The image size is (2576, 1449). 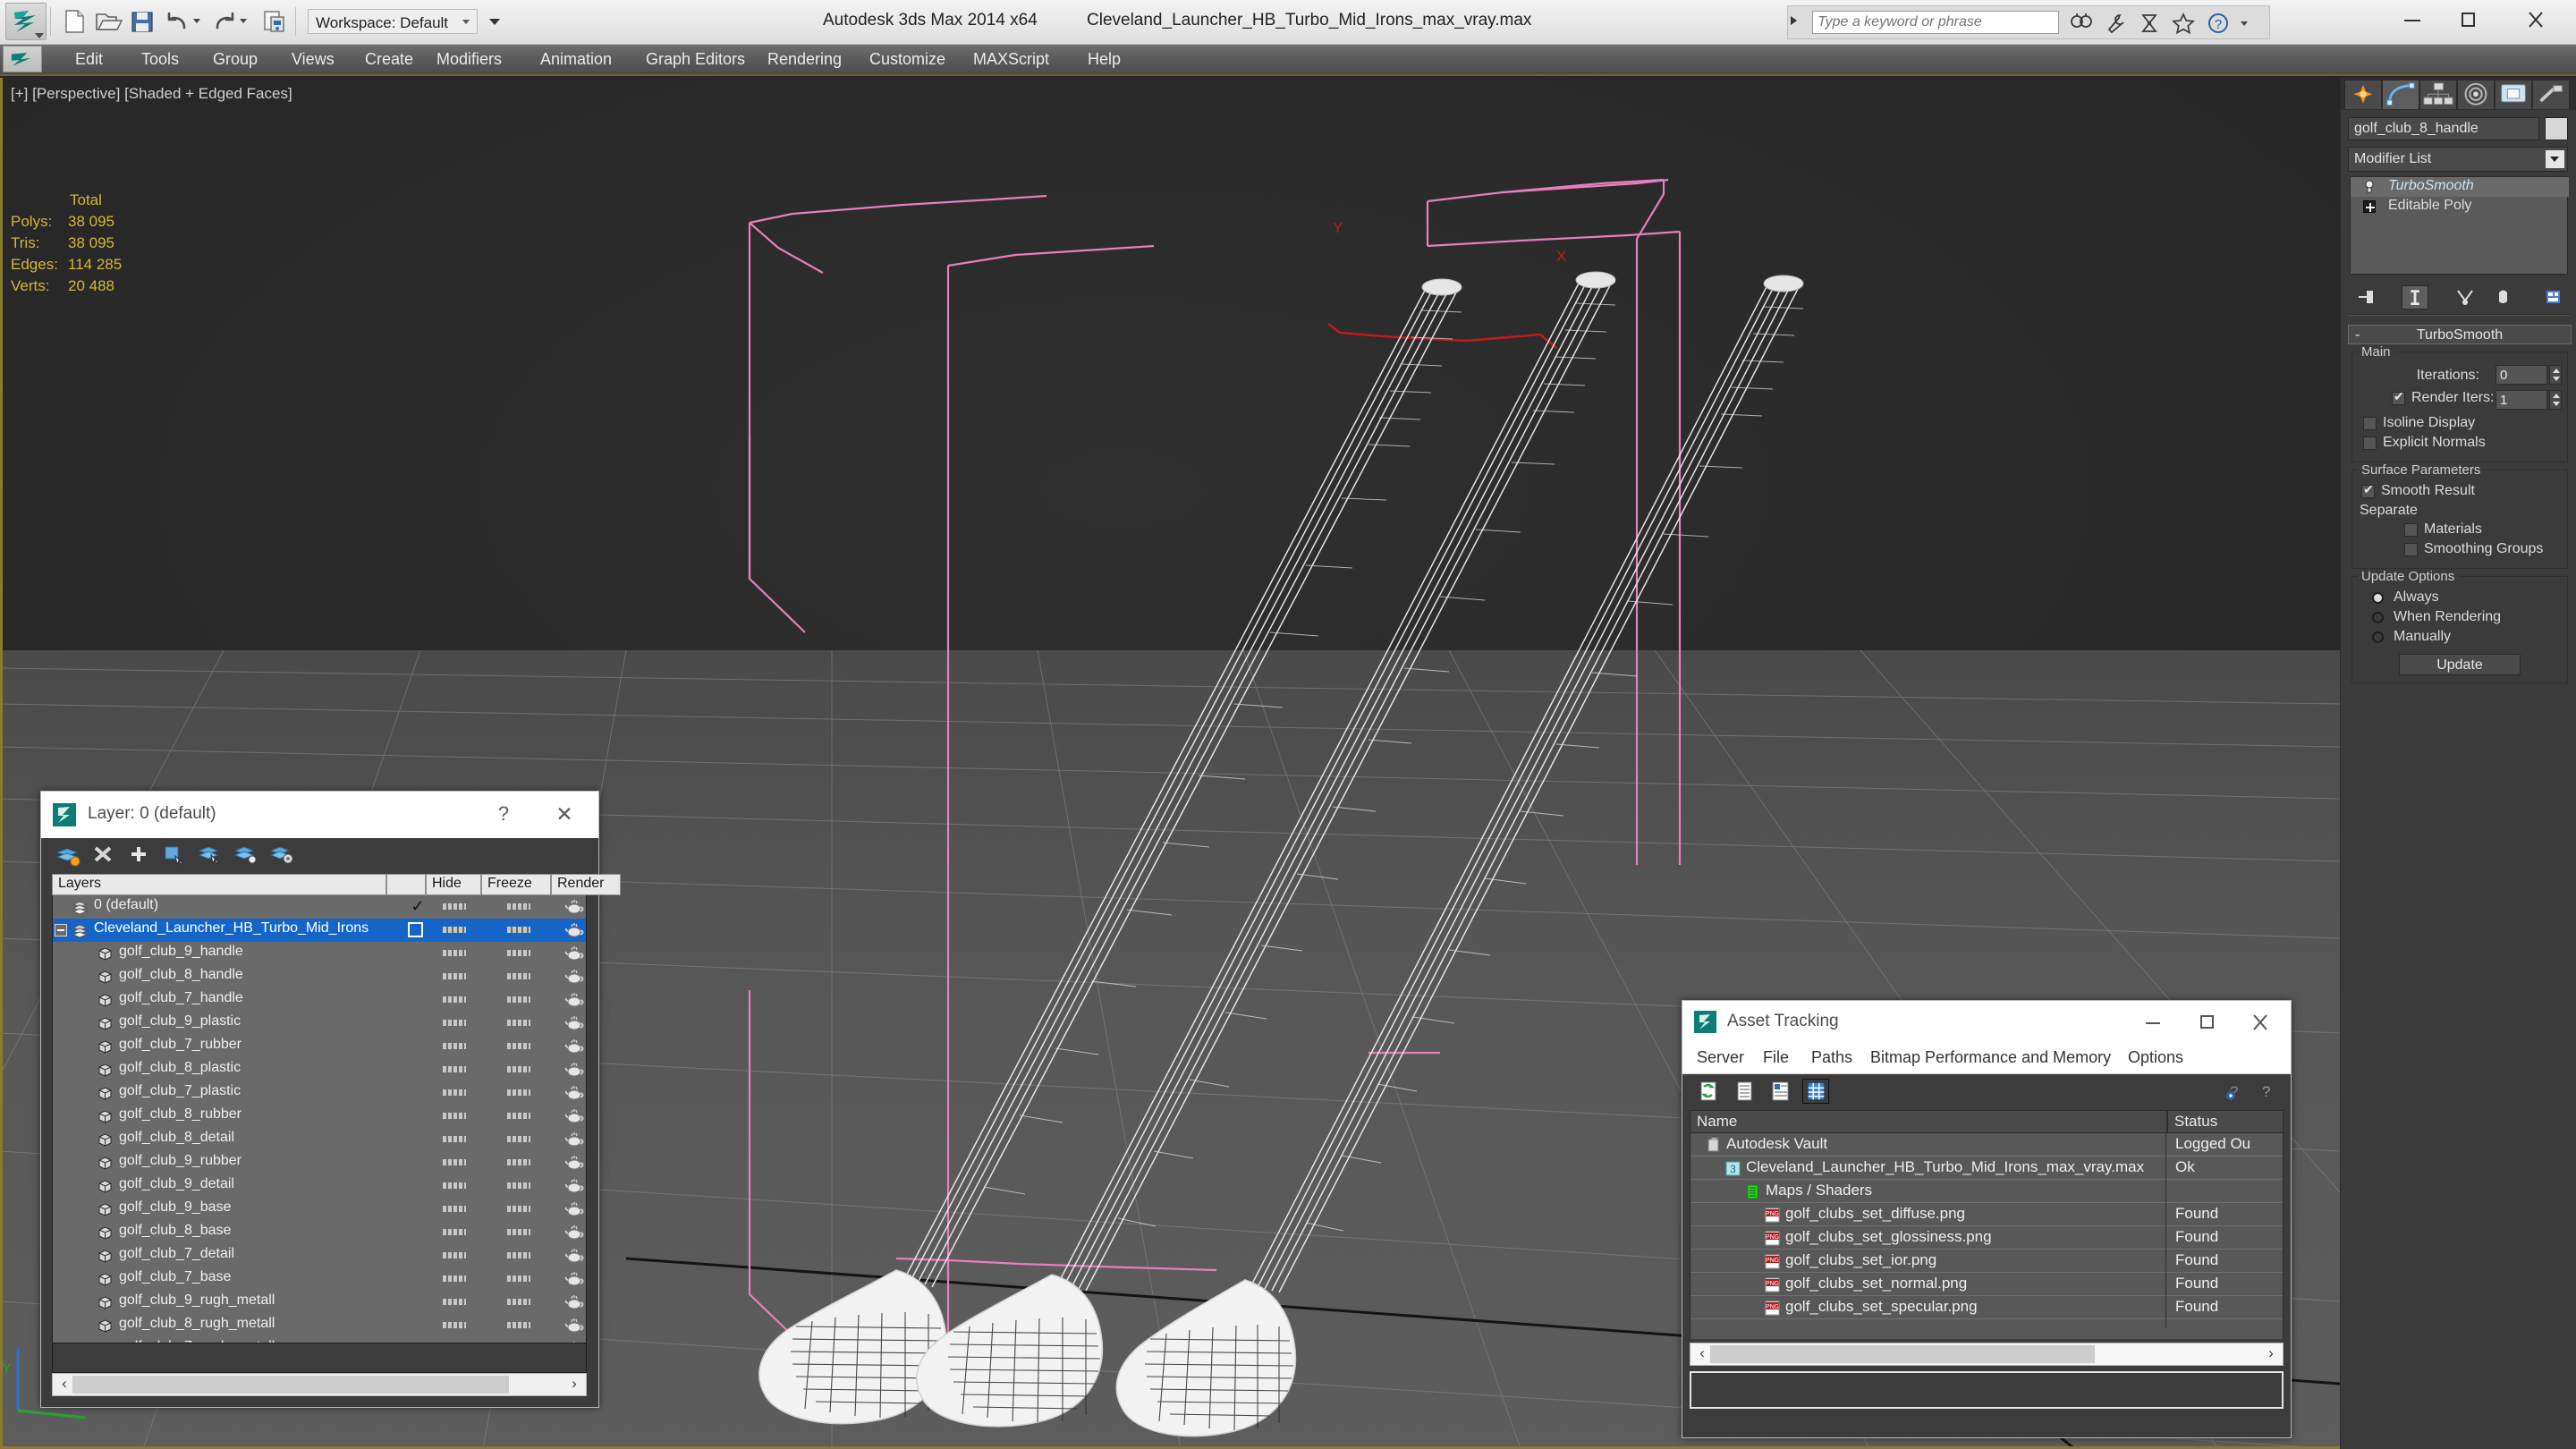 I want to click on set-layer-to-selection-icon, so click(x=246, y=854).